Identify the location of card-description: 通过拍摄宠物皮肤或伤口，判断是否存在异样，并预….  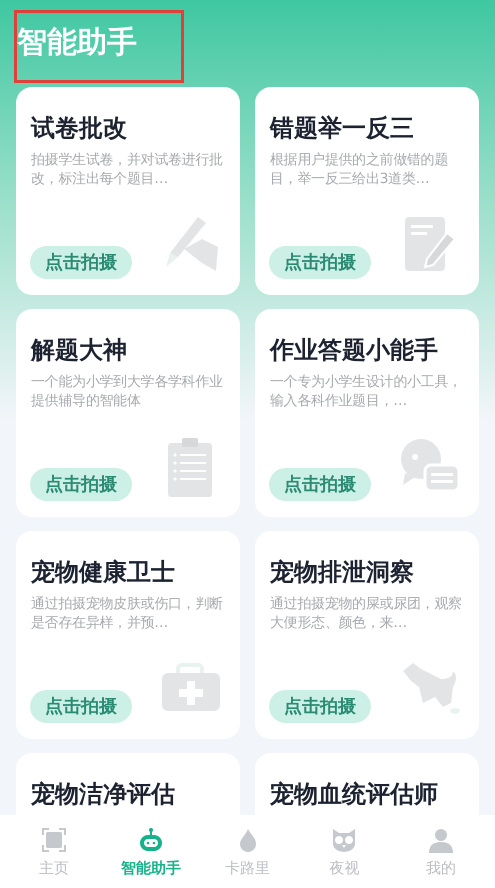
(127, 614).